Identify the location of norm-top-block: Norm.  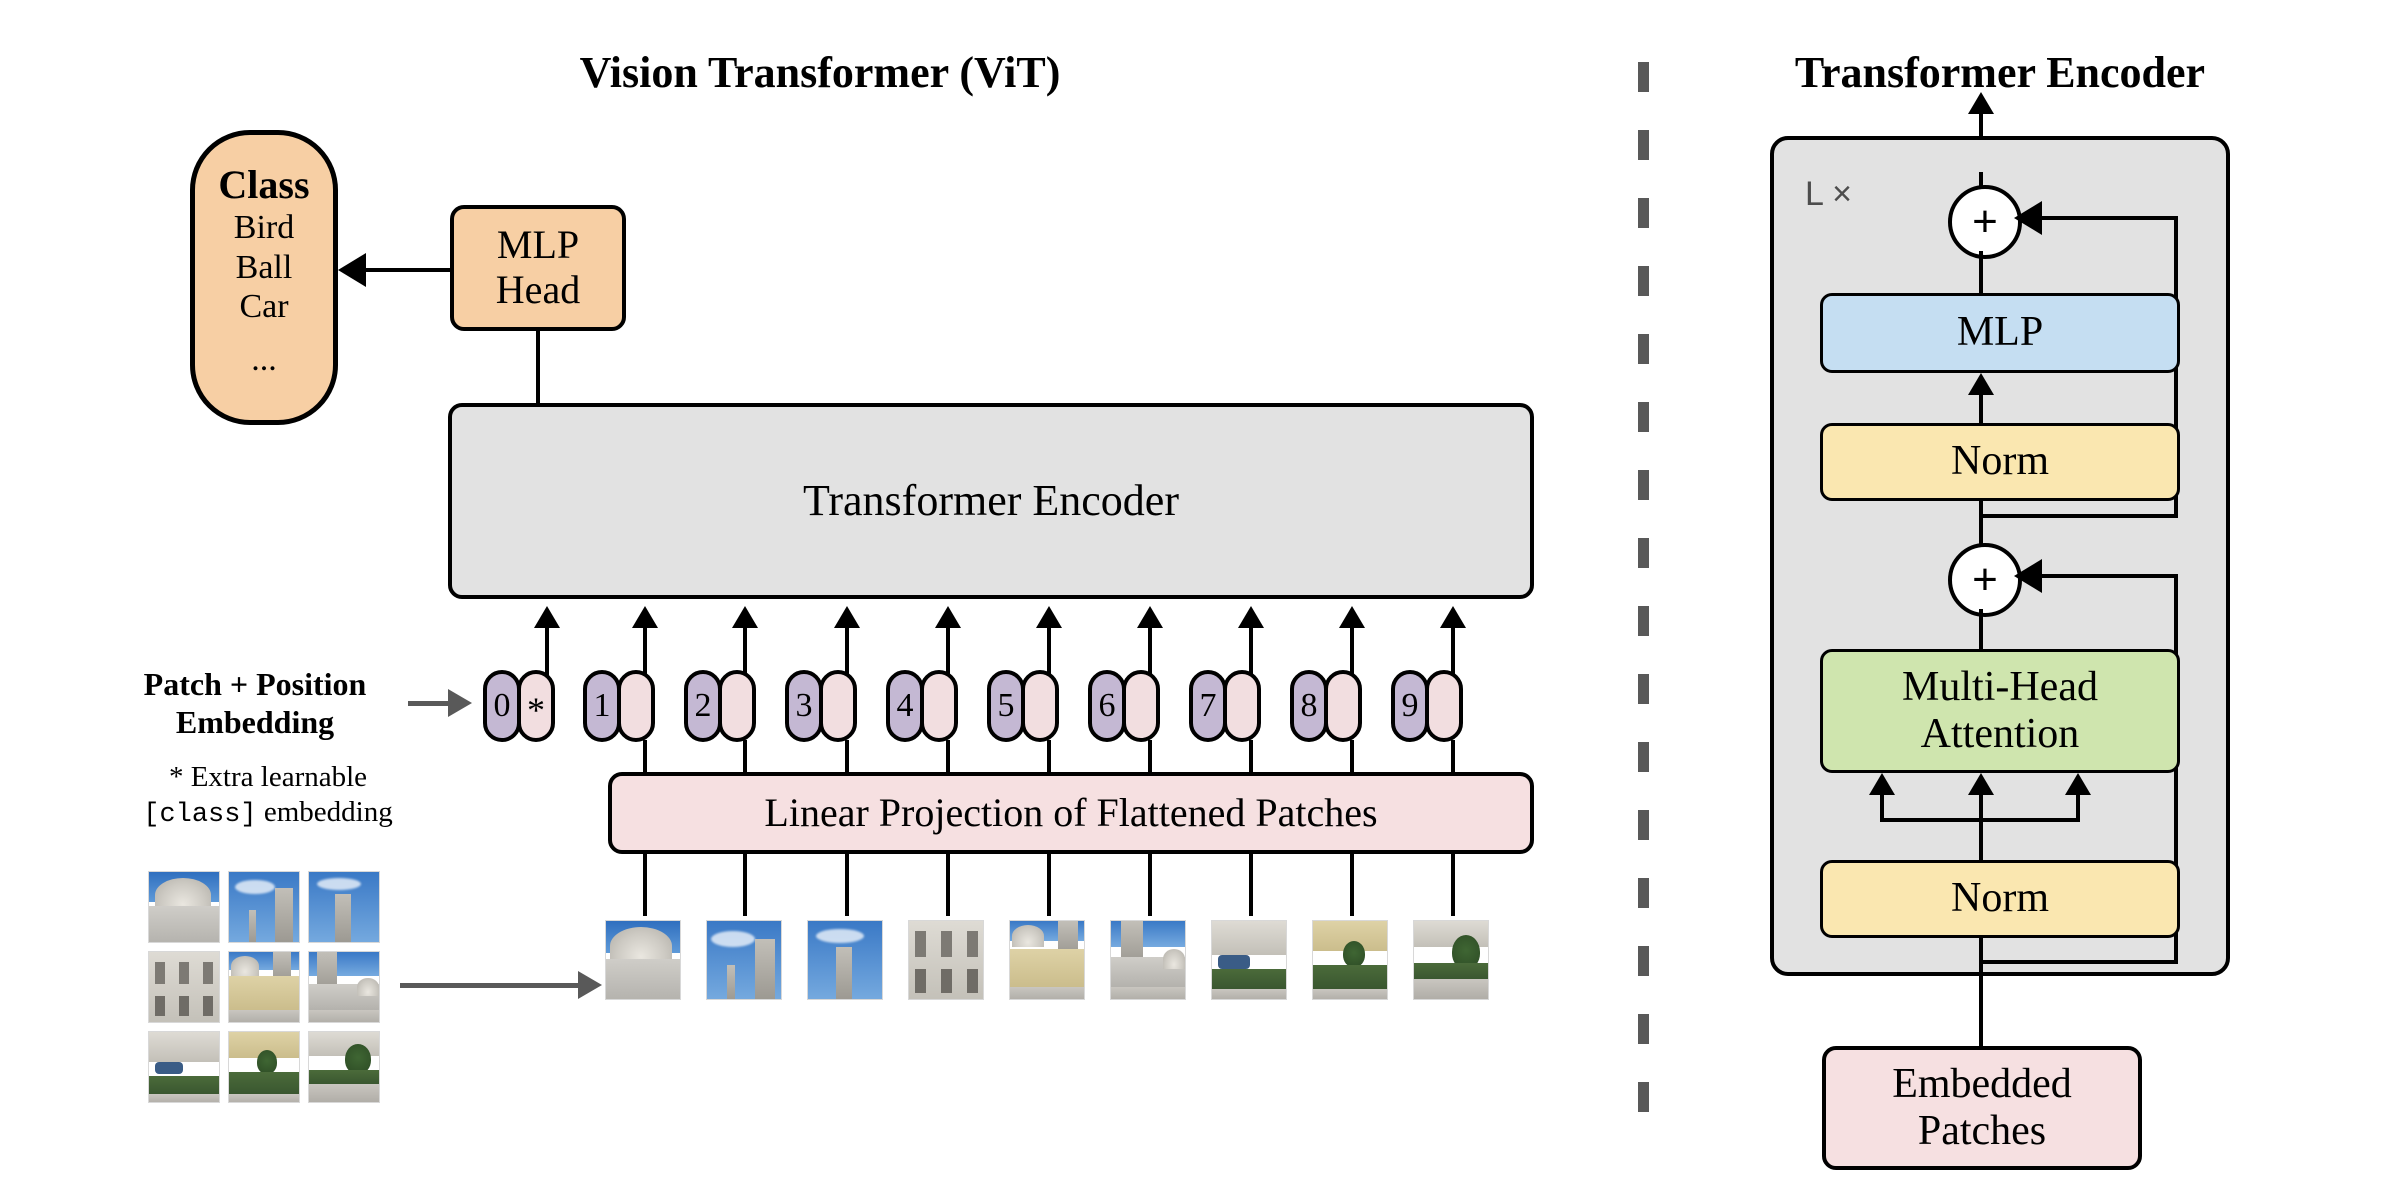
(2000, 462).